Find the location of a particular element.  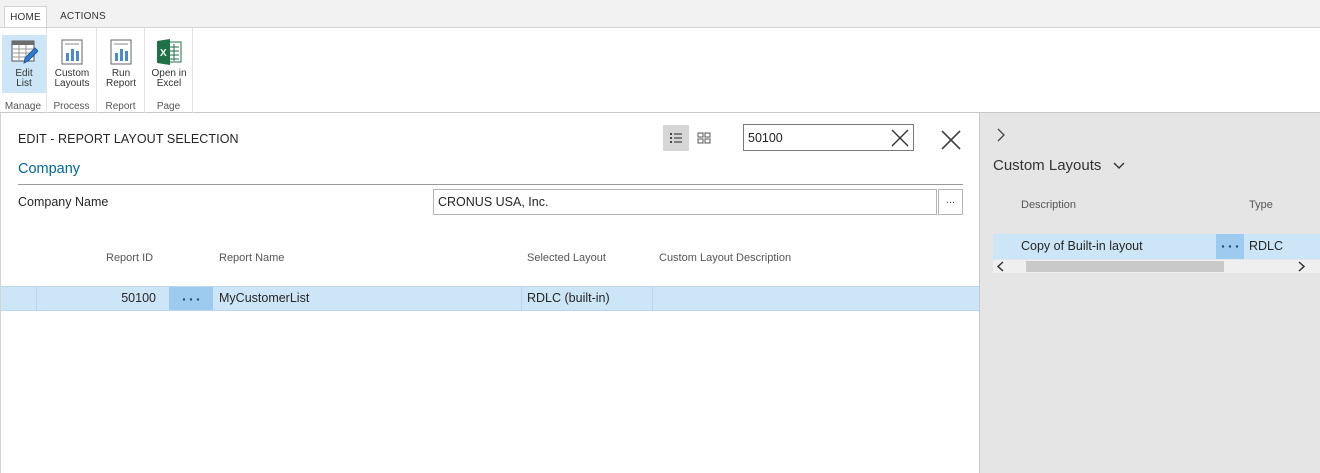

ribbon-tabs: HOME ACTIONS is located at coordinates (660, 14).